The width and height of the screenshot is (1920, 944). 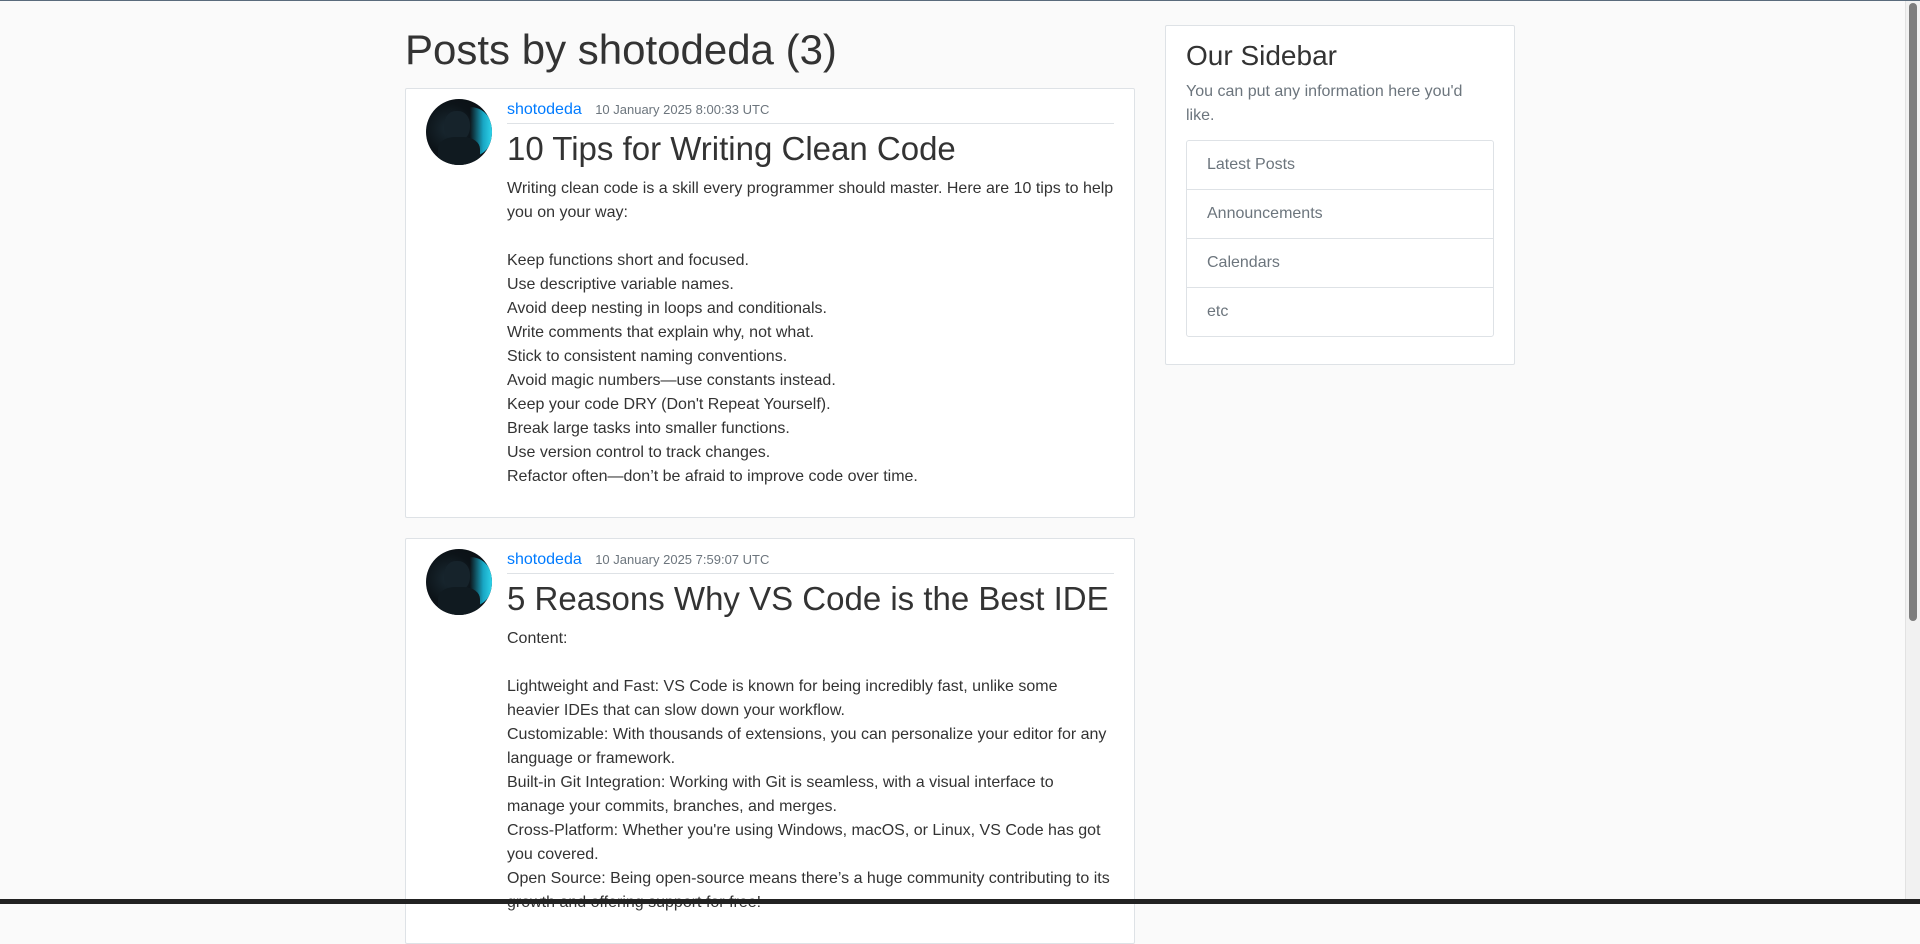 What do you see at coordinates (628, 260) in the screenshot?
I see `post-line: Keep functions short and focused.` at bounding box center [628, 260].